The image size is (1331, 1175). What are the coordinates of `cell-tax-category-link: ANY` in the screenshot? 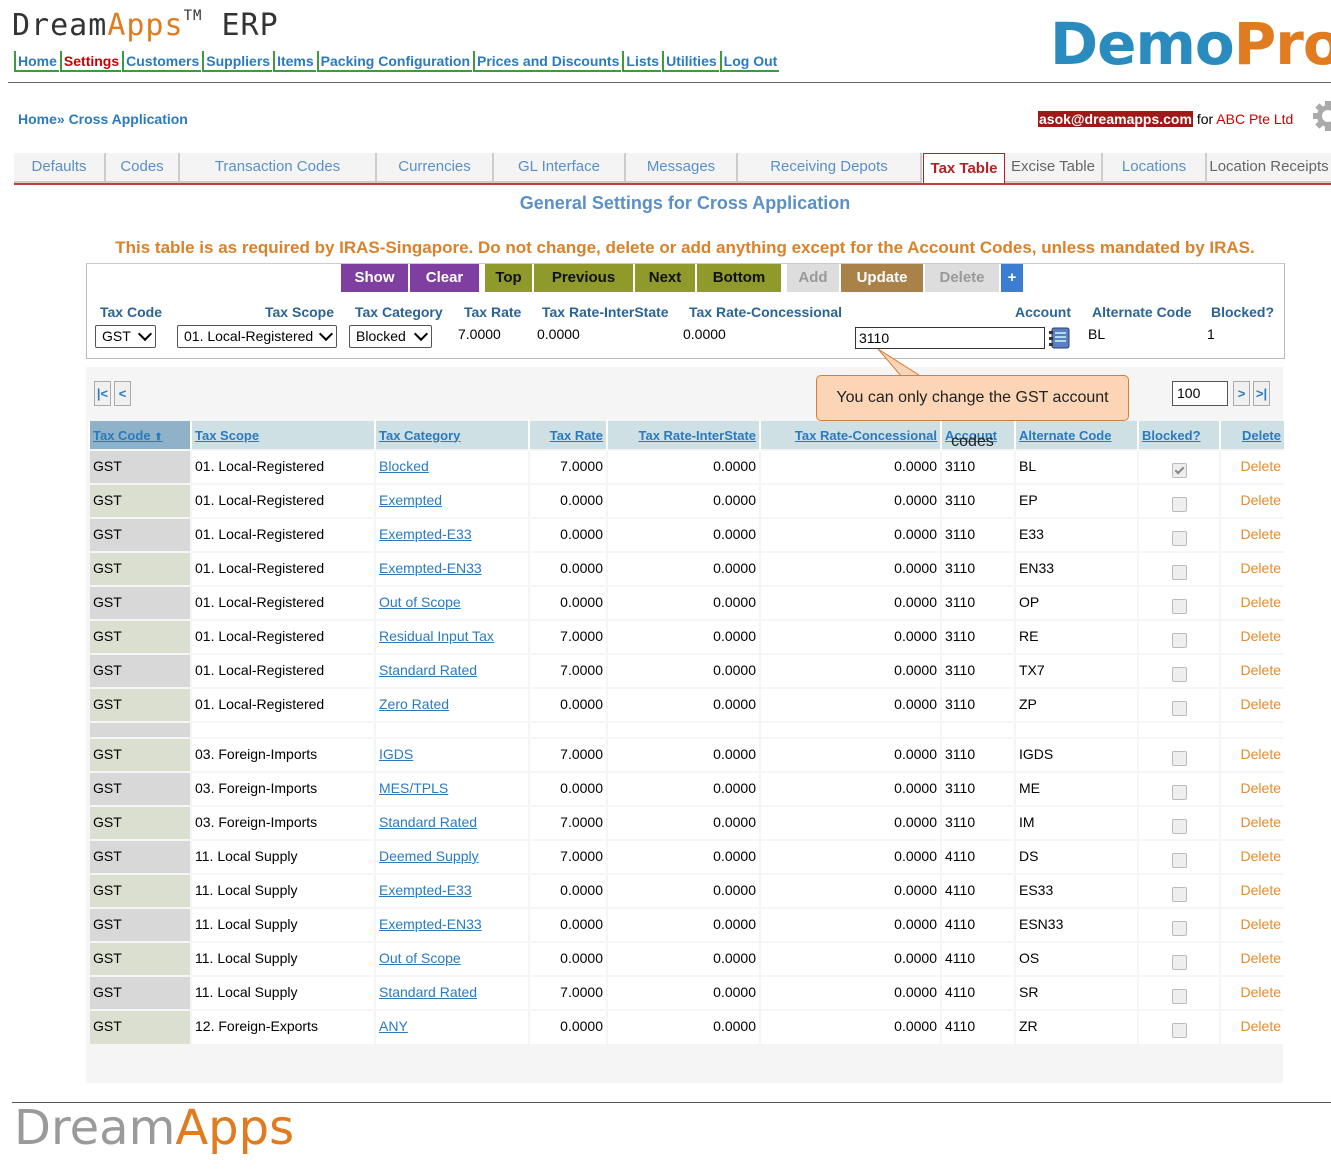 It's located at (451, 1026).